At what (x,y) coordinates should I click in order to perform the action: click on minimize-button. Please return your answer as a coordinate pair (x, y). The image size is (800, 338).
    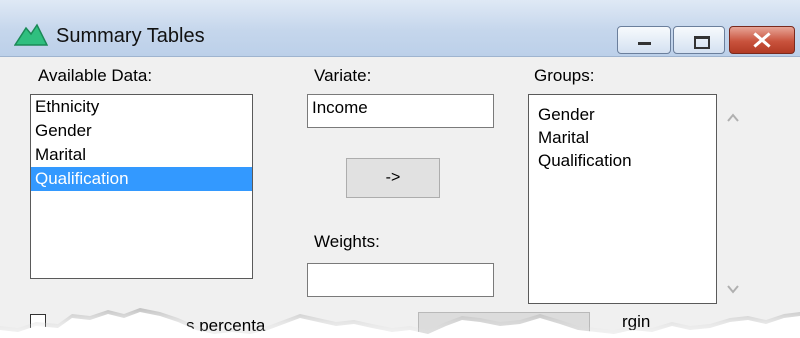
    Looking at the image, I should click on (644, 40).